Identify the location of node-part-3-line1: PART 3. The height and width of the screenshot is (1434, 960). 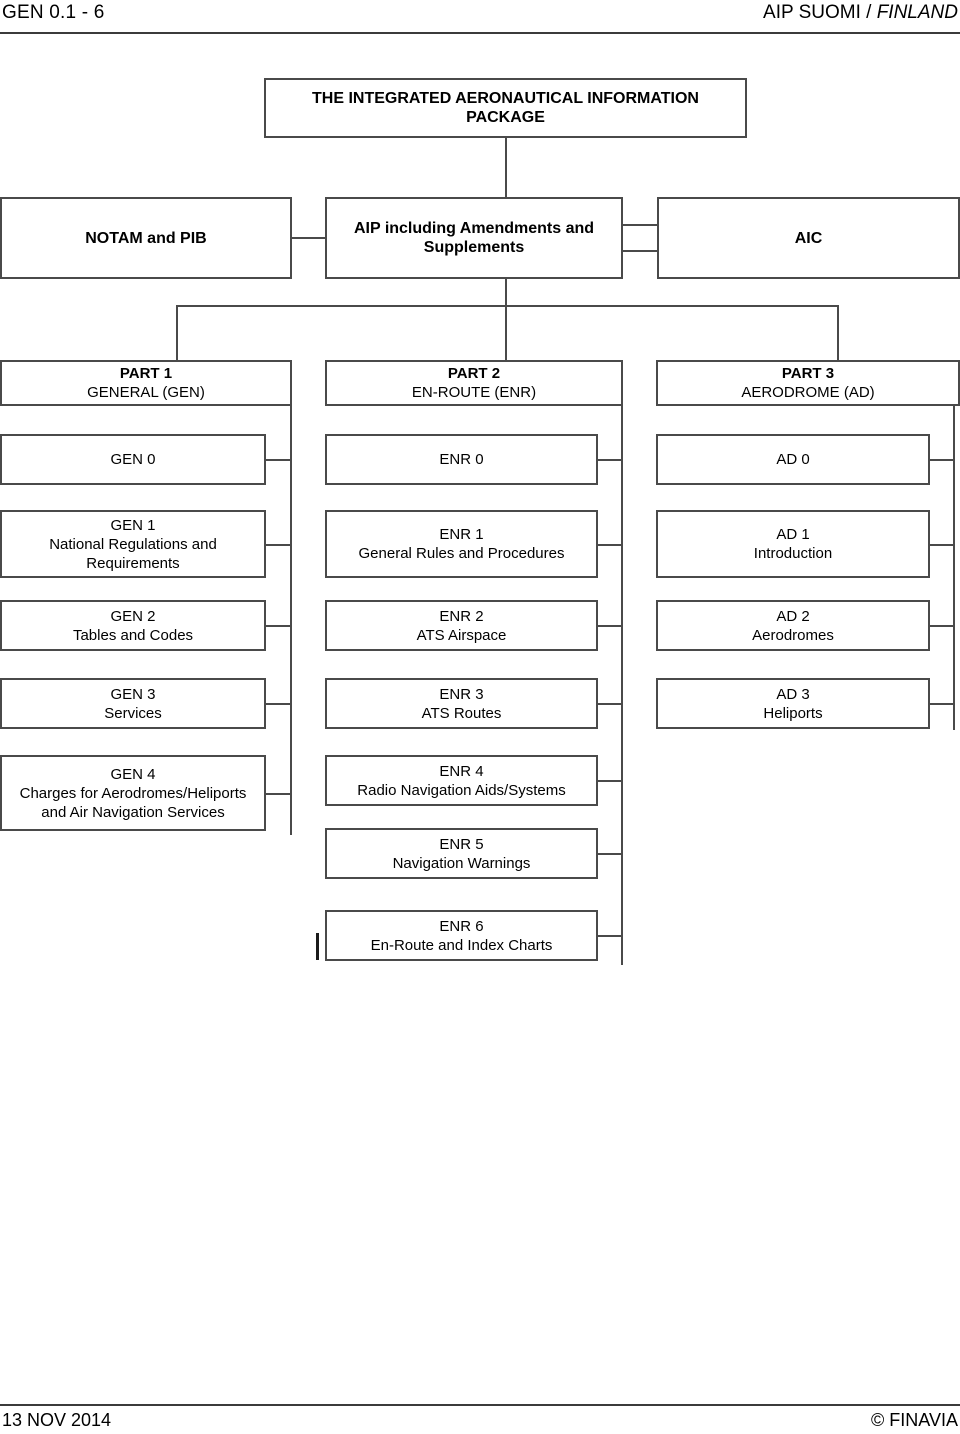
(808, 373).